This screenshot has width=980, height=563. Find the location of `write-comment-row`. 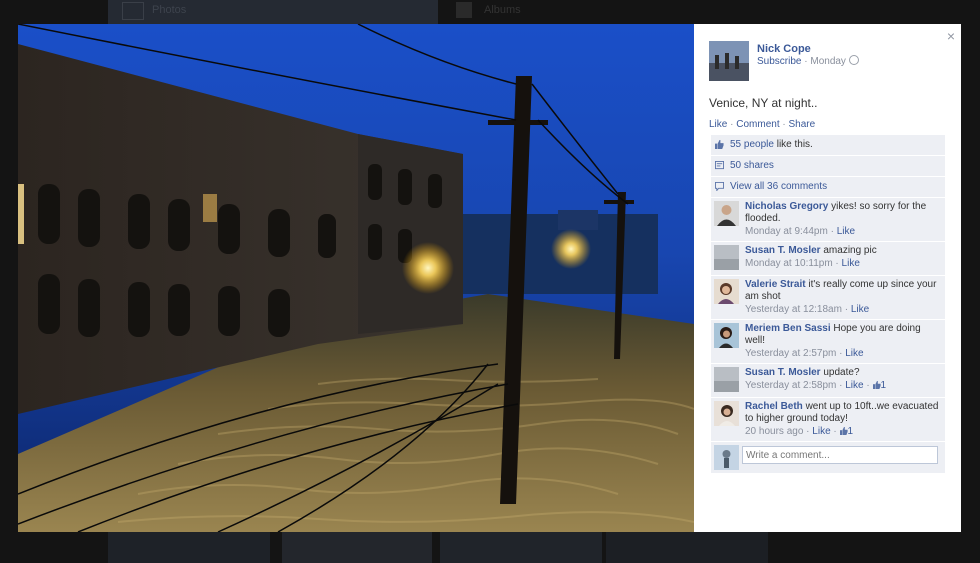

write-comment-row is located at coordinates (828, 458).